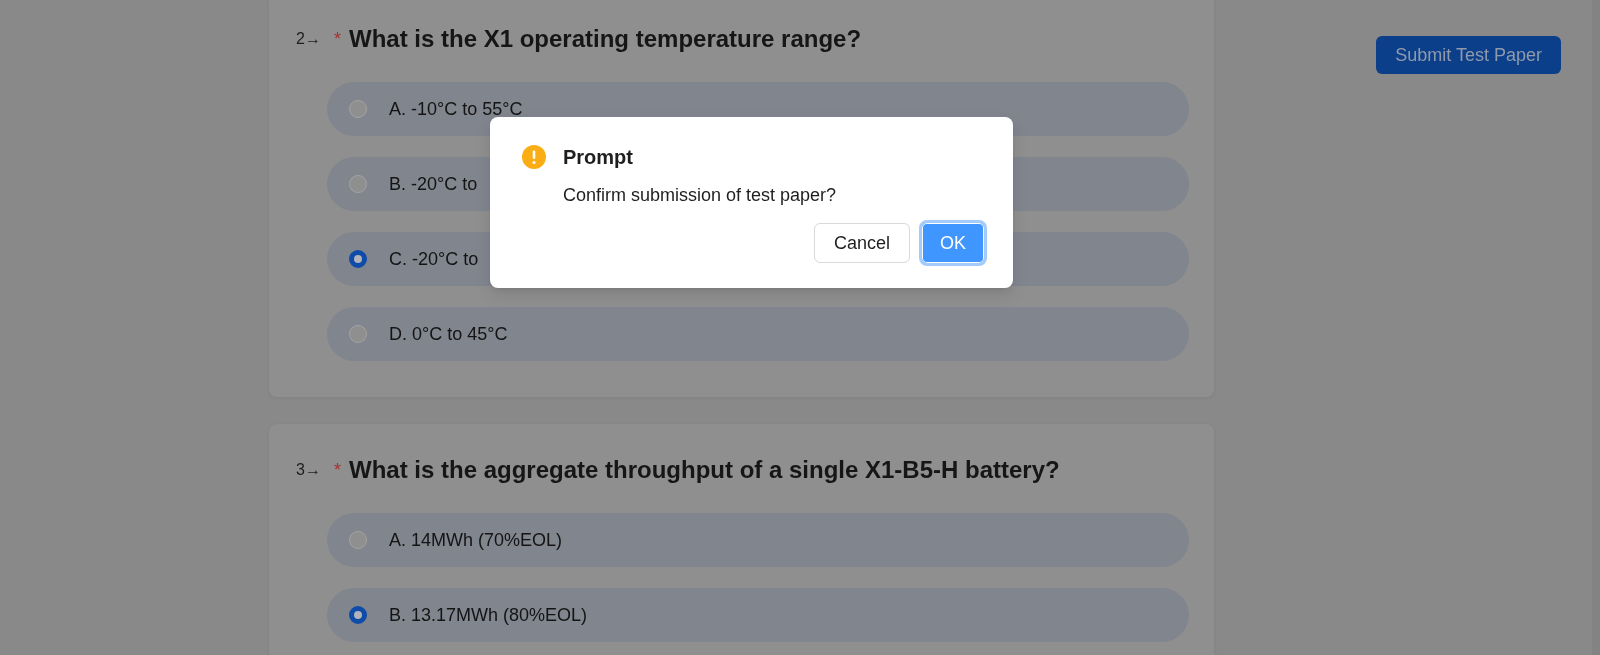  Describe the element at coordinates (861, 243) in the screenshot. I see `cancel-button: Cancel` at that location.